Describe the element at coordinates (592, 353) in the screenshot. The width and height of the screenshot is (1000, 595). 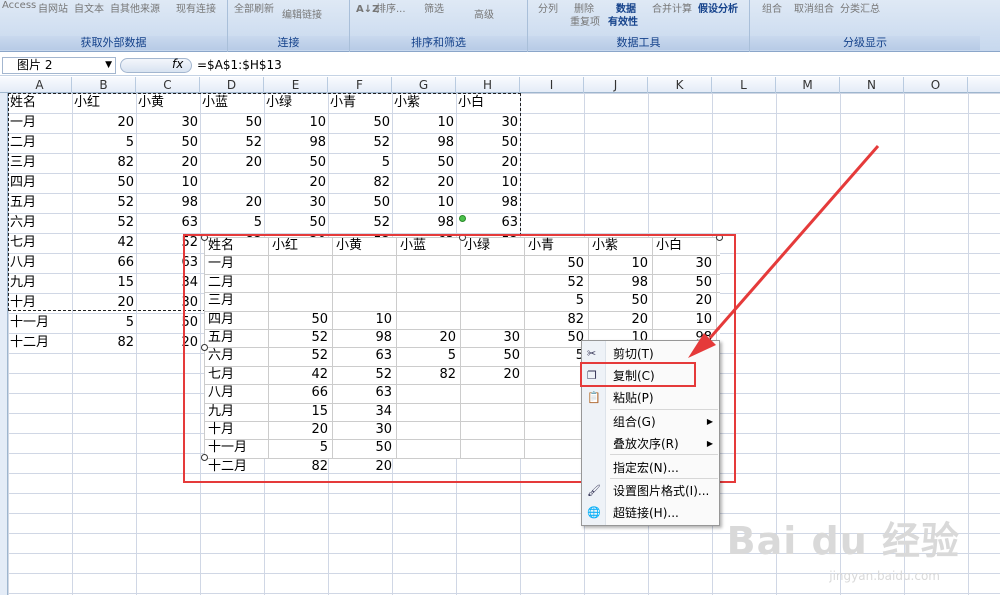
I see `scissors-icon: ✂` at that location.